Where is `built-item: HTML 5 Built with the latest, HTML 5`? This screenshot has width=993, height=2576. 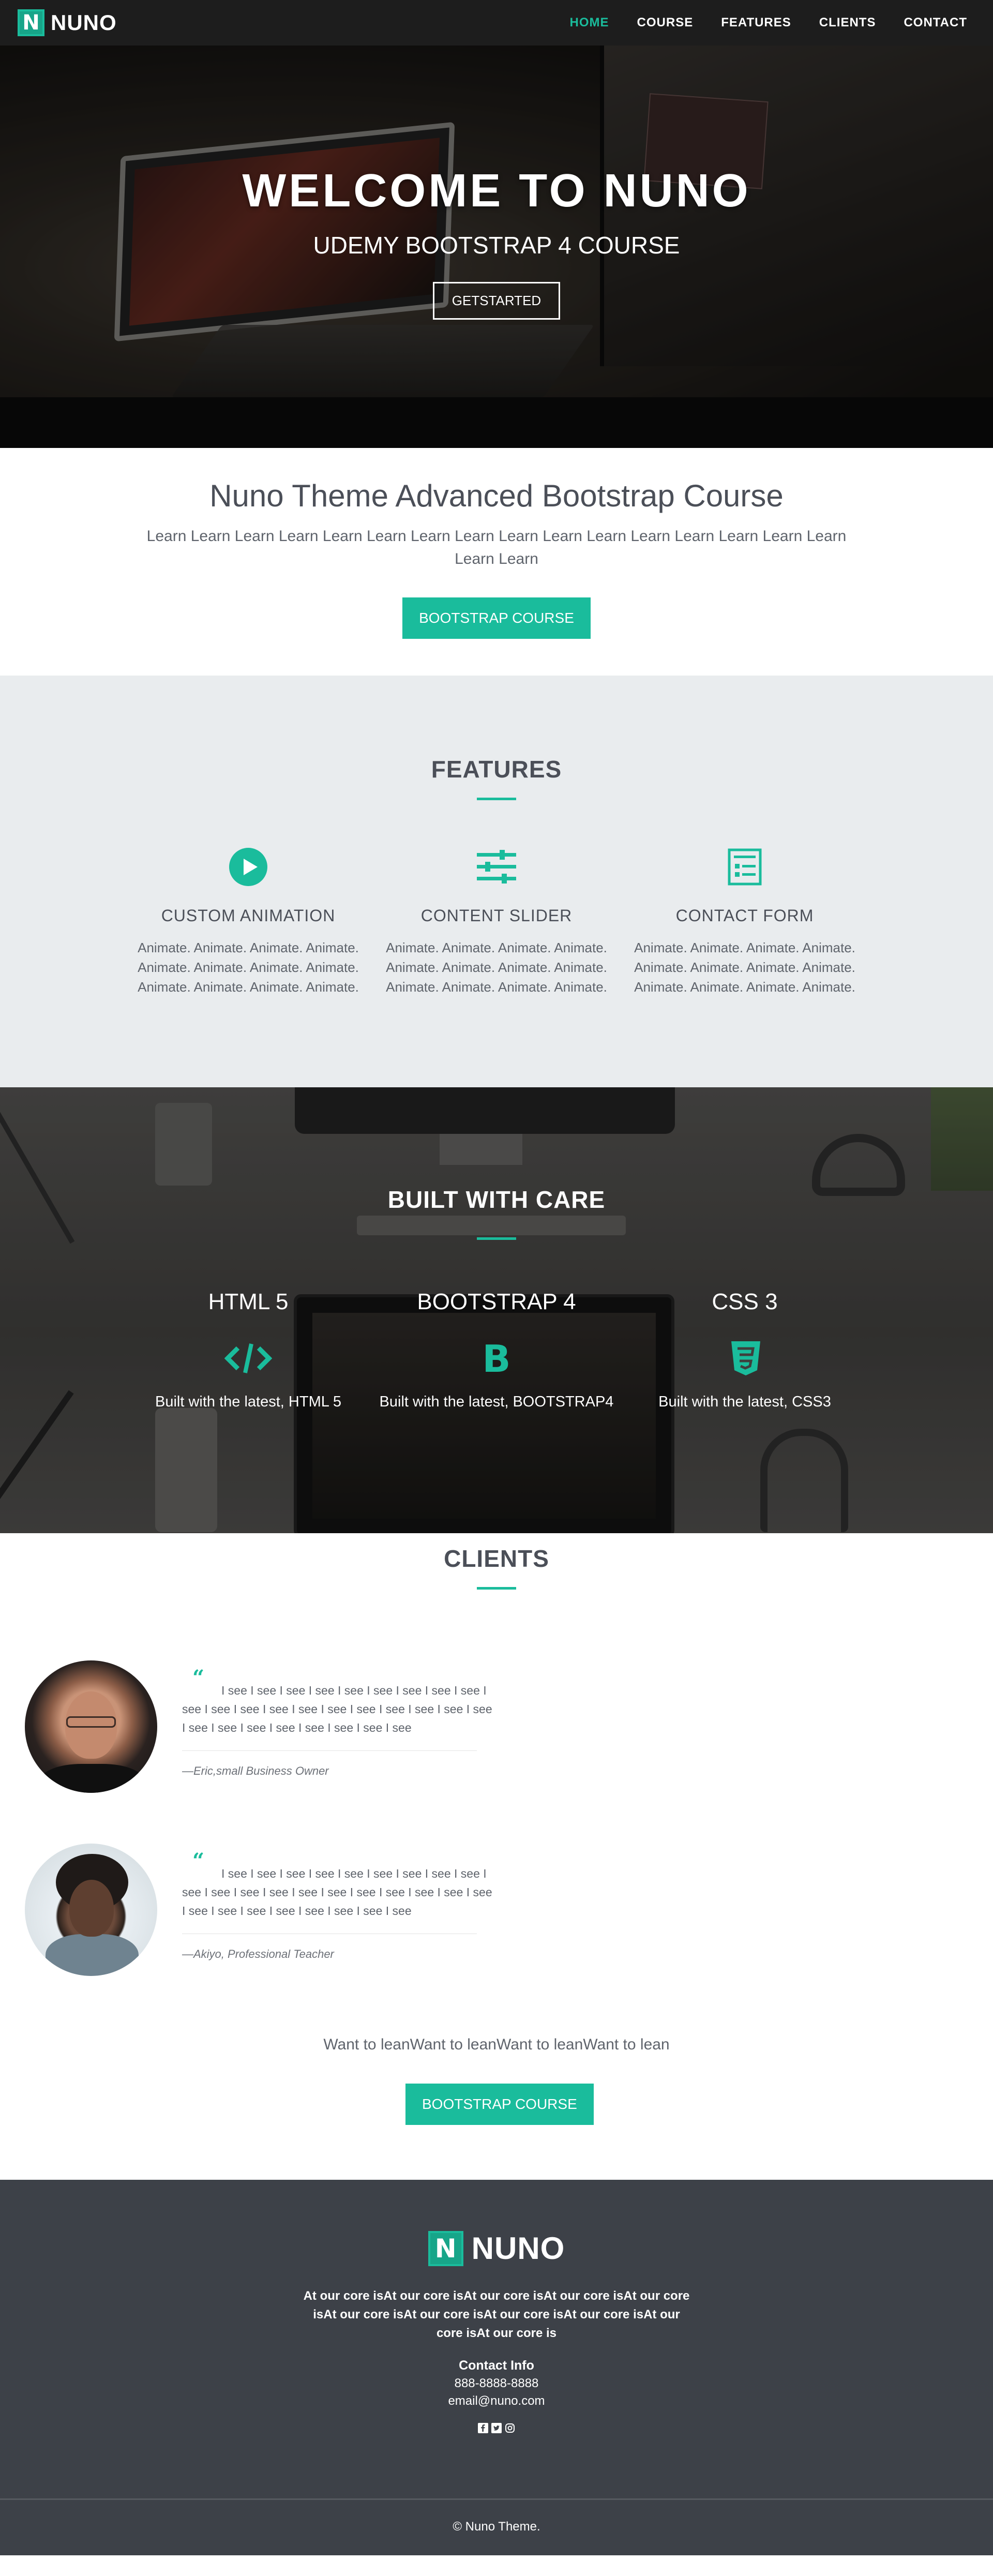 built-item: HTML 5 Built with the latest, HTML 5 is located at coordinates (248, 1350).